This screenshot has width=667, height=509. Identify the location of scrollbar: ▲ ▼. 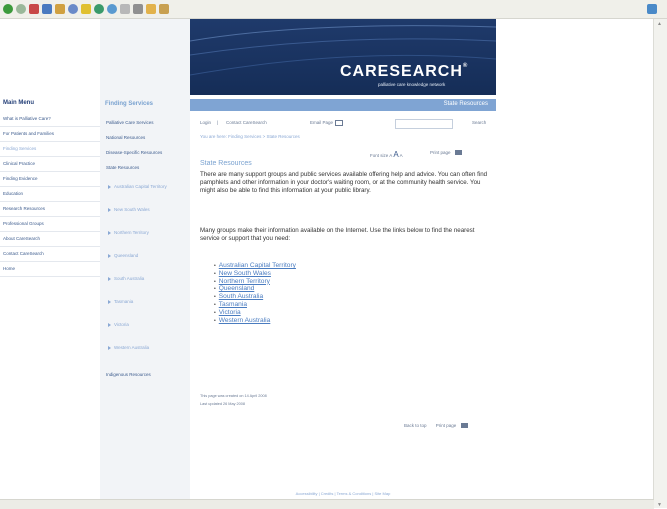
(660, 263).